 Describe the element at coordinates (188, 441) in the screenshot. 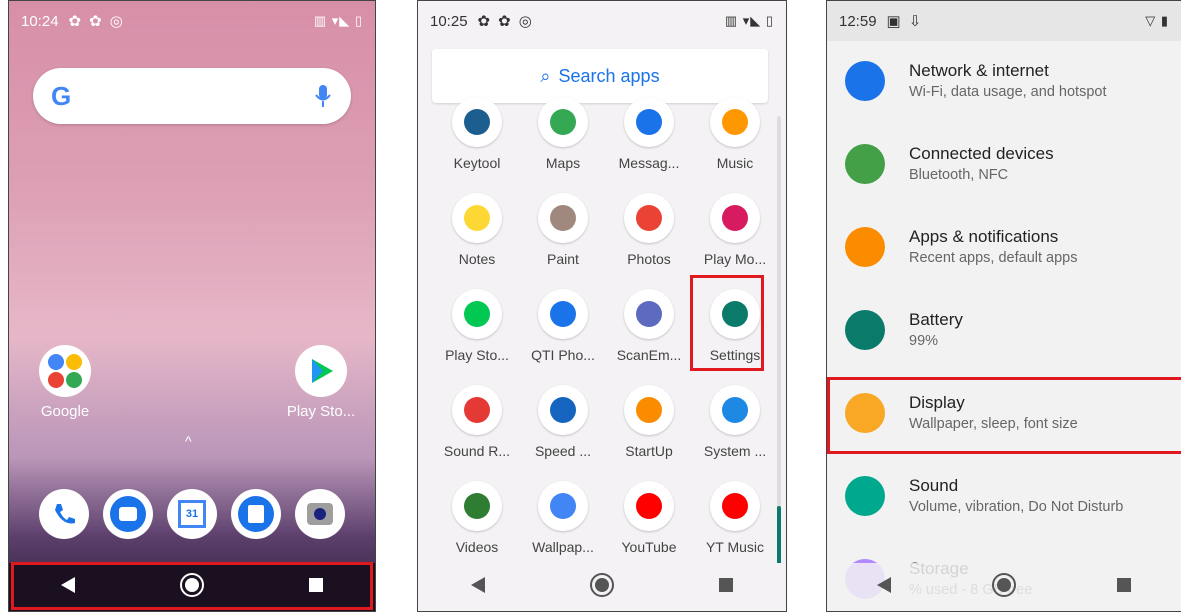

I see `chevron-up-icon: ^` at that location.